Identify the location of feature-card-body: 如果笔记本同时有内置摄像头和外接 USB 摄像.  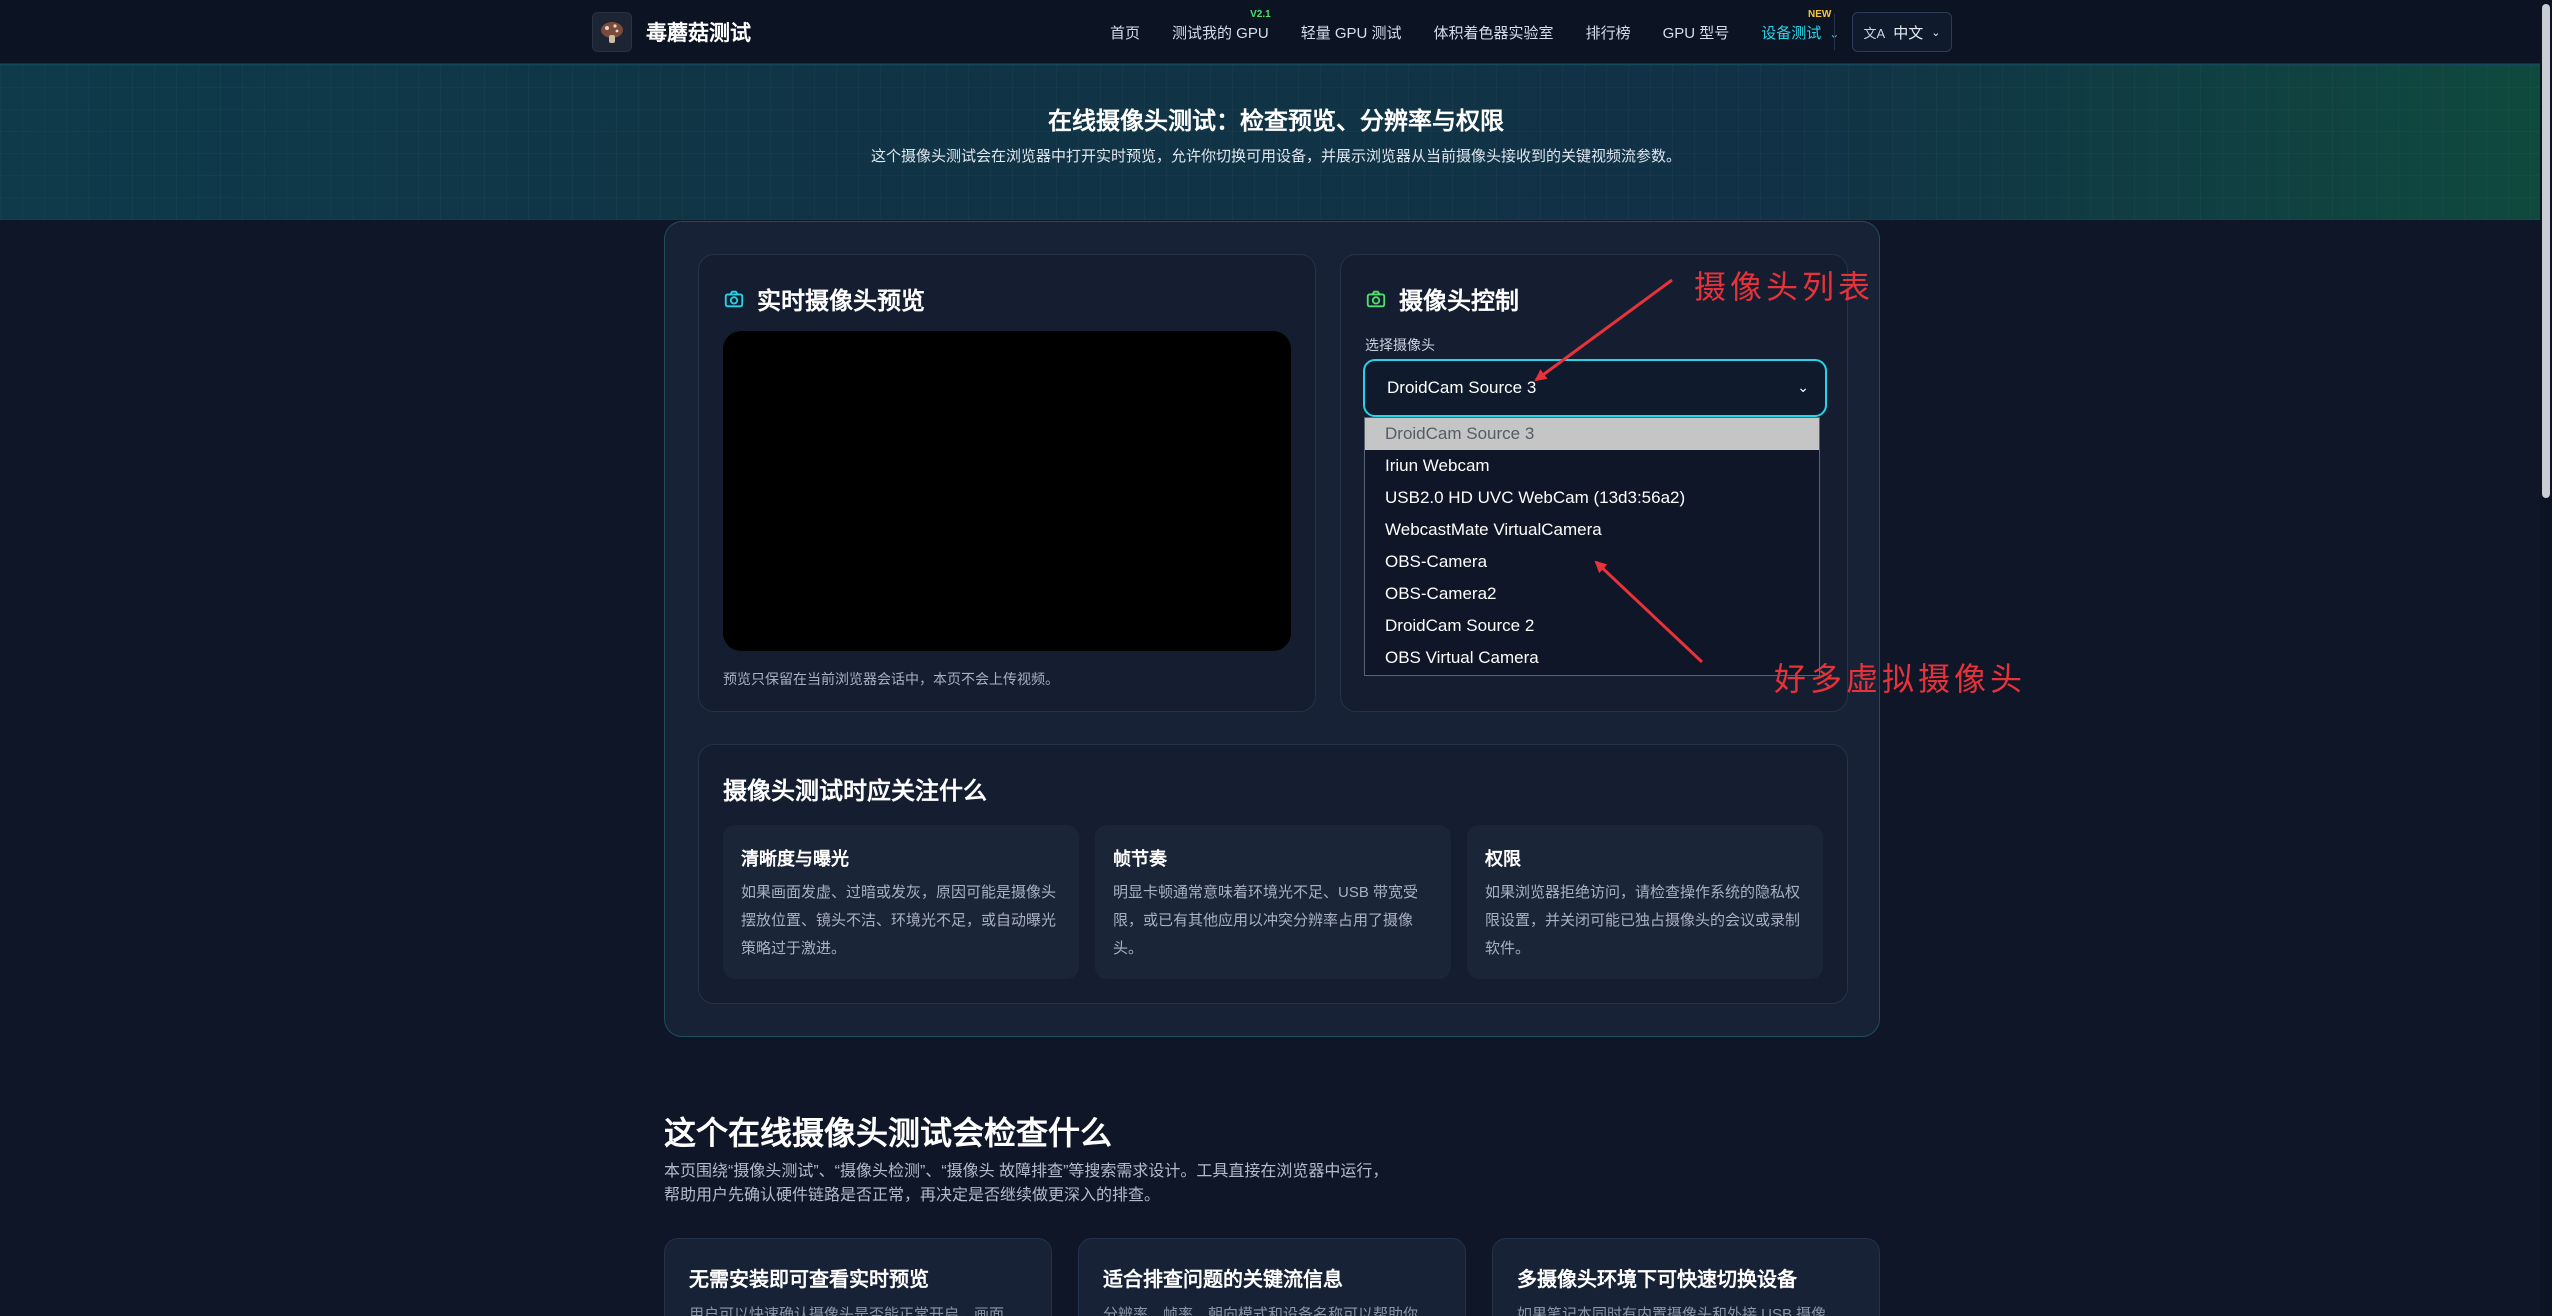
(1672, 1311).